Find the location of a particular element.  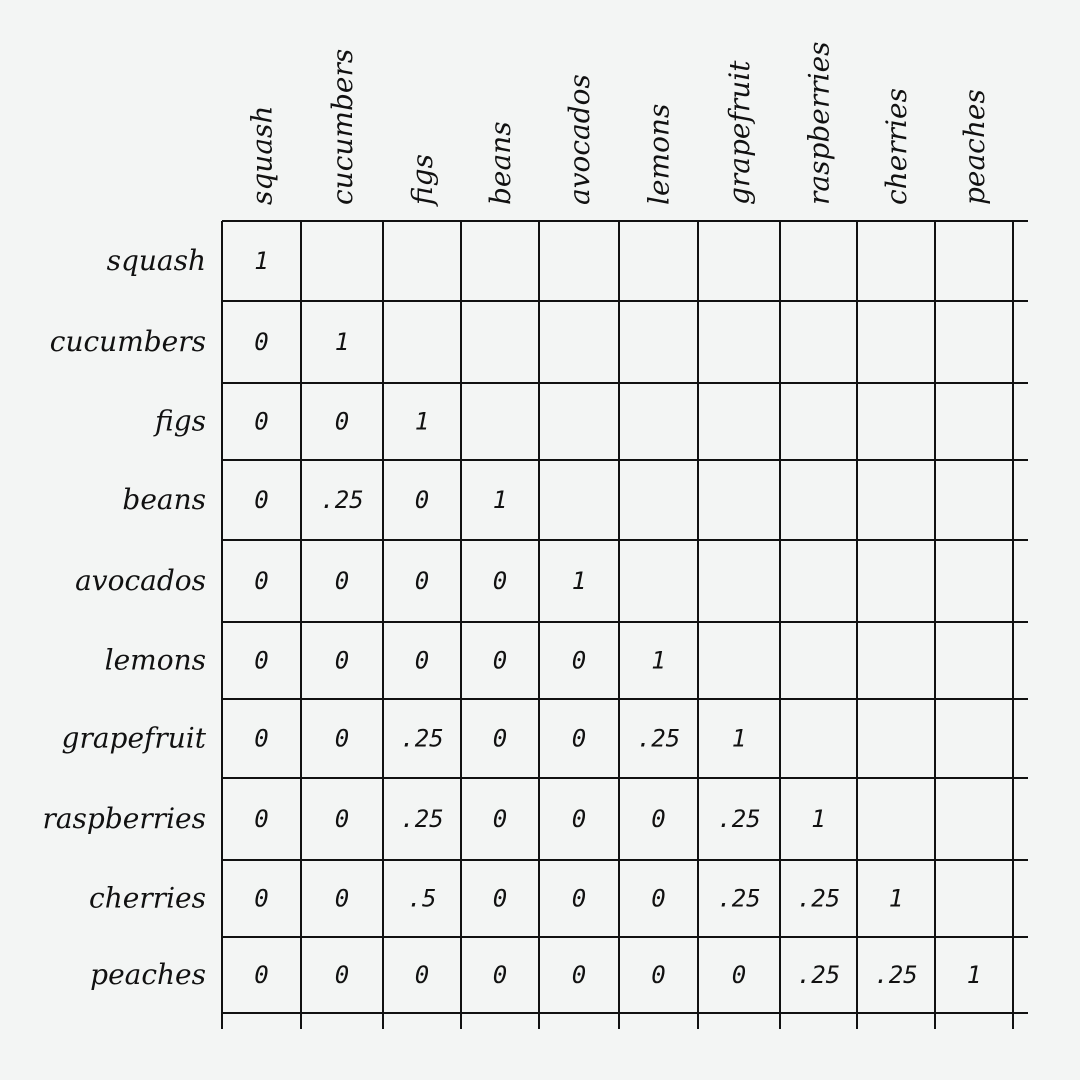

row-label: peaches is located at coordinates (148, 974).